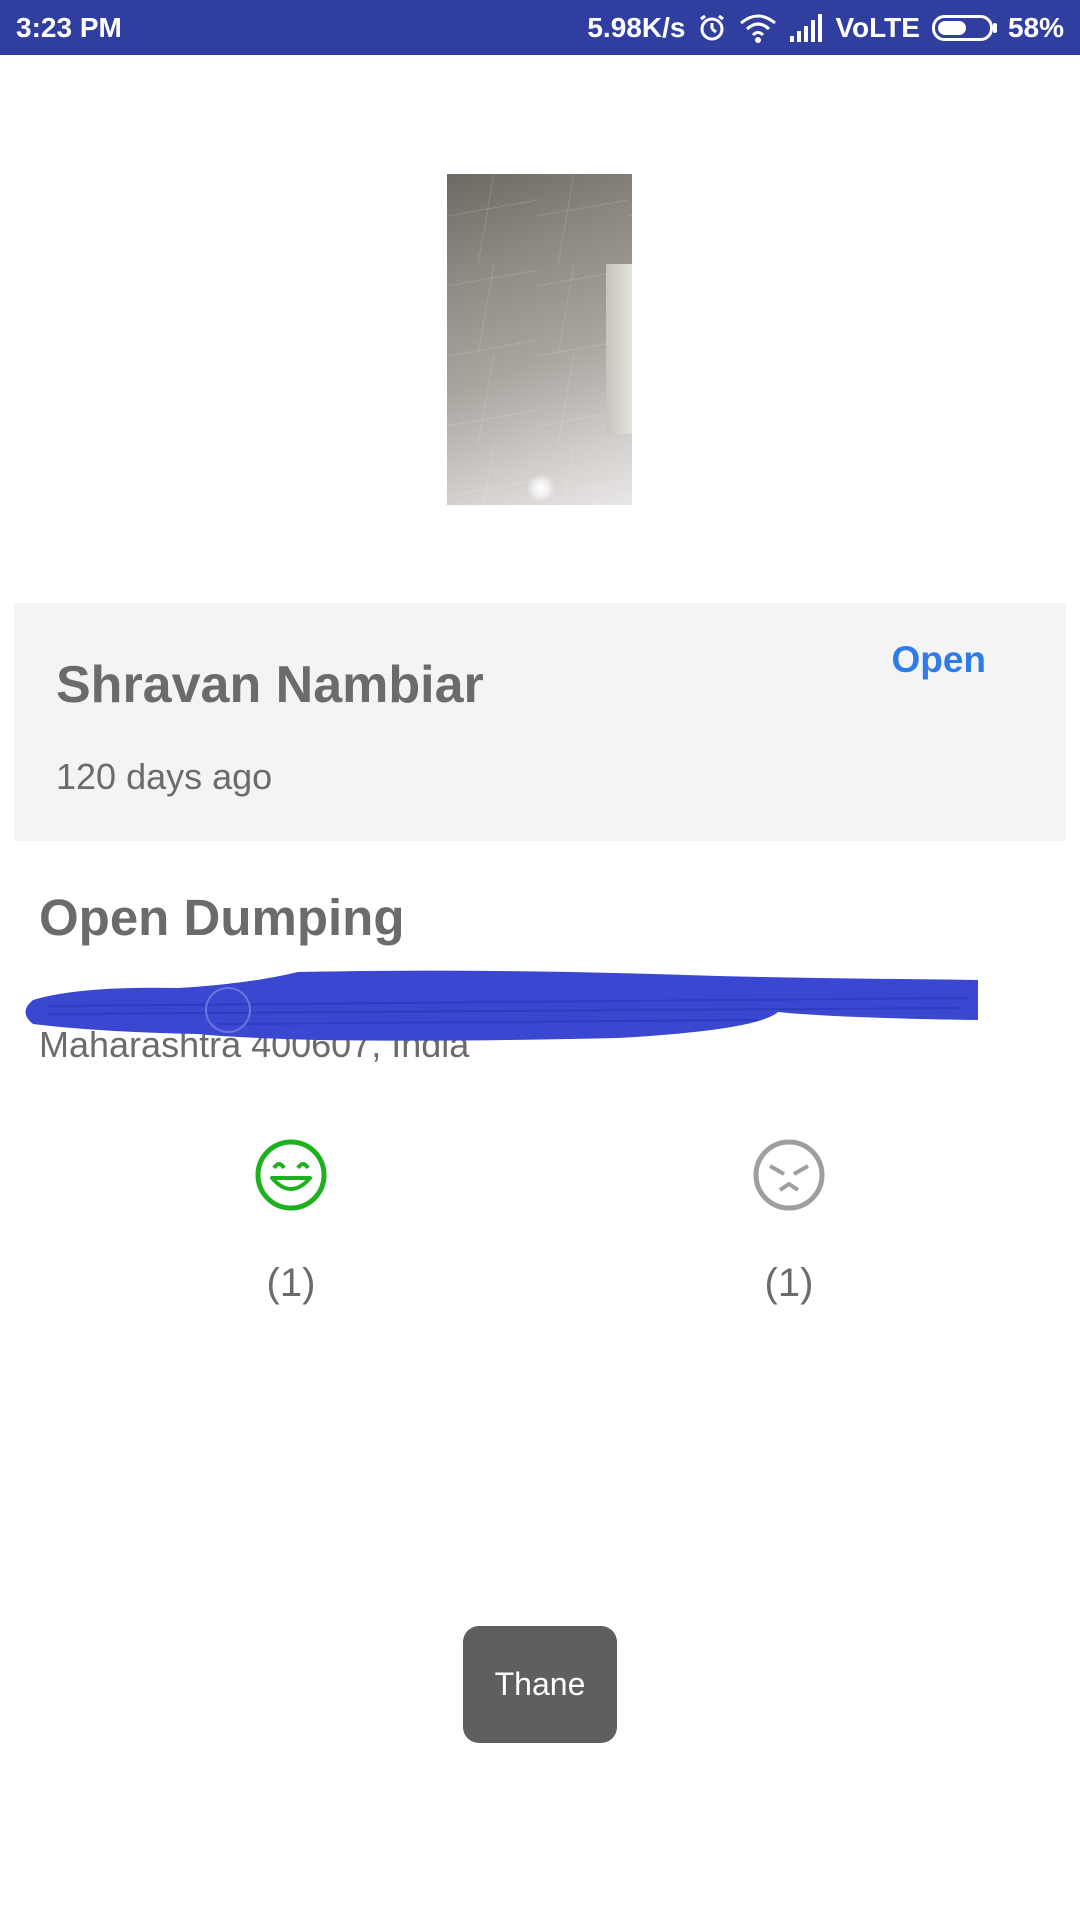 Image resolution: width=1080 pixels, height=1920 pixels. What do you see at coordinates (877, 27) in the screenshot?
I see `network-type: VoLTE` at bounding box center [877, 27].